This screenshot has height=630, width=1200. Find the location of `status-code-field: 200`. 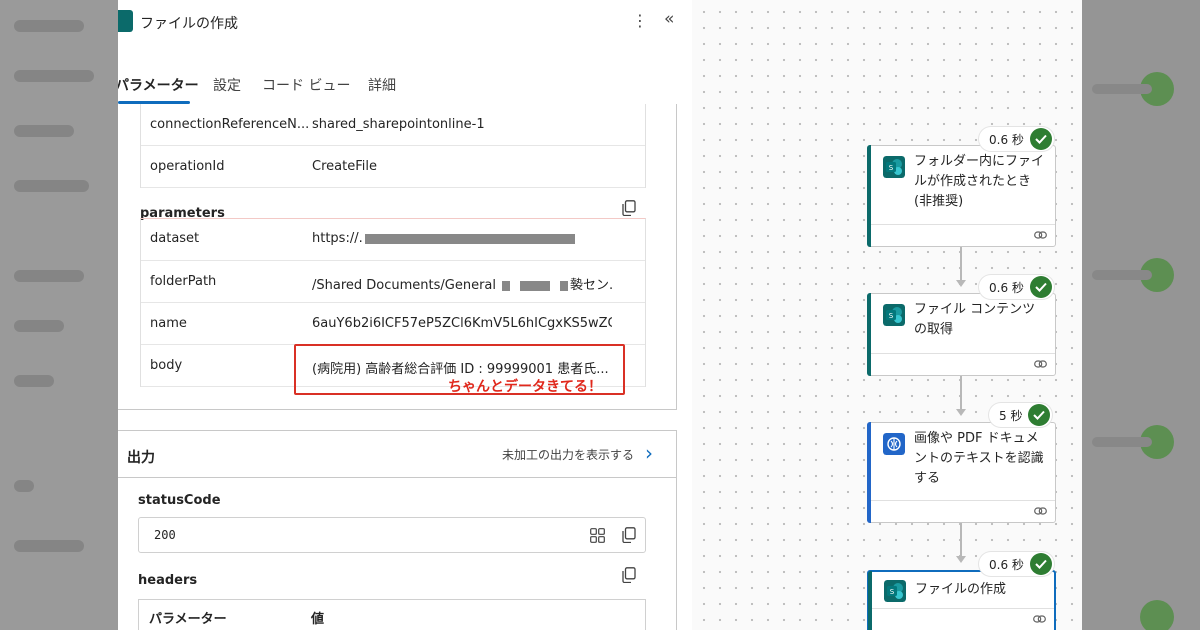

status-code-field: 200 is located at coordinates (392, 535).